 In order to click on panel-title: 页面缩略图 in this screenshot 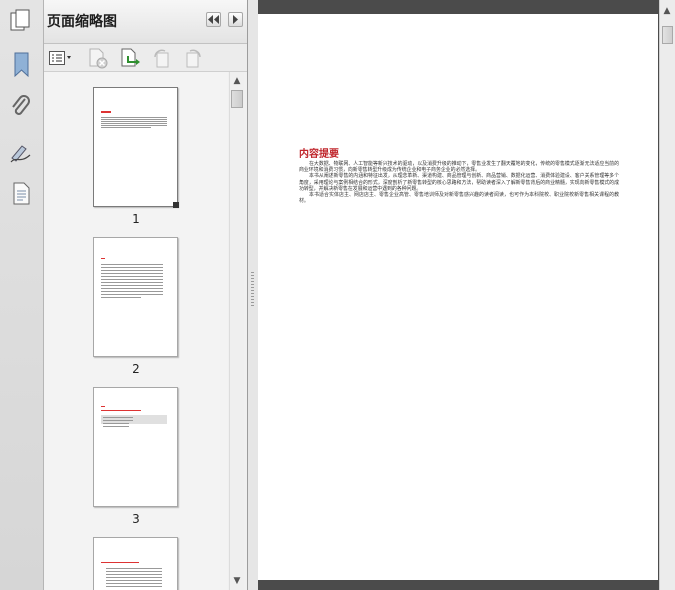, I will do `click(82, 22)`.